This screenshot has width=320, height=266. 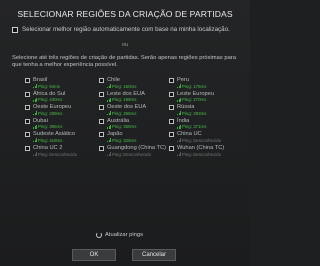 What do you see at coordinates (154, 255) in the screenshot?
I see `cancel-button: Cancelar` at bounding box center [154, 255].